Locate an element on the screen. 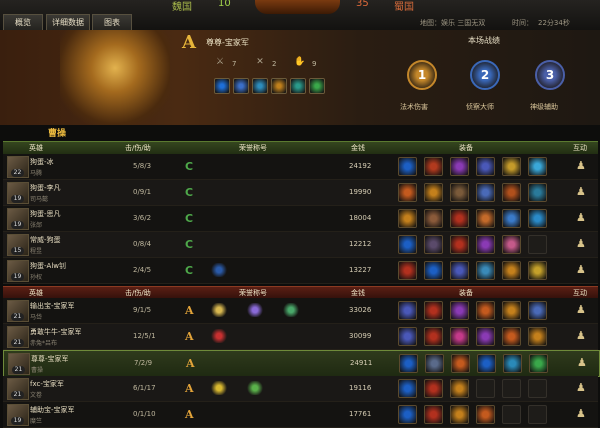 This screenshot has height=428, width=600. player-row: 19 狗蛋-李凡 司马懿 0/9/1 C 19990 ♟ is located at coordinates (300, 193).